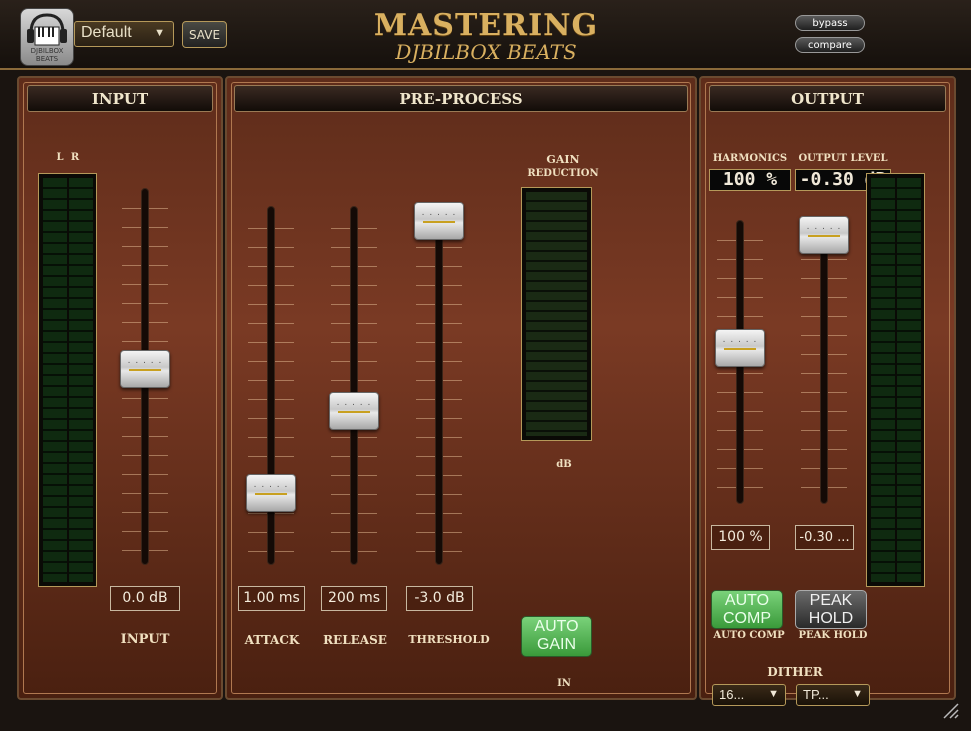  I want to click on output-meter-channel-left, so click(883, 380).